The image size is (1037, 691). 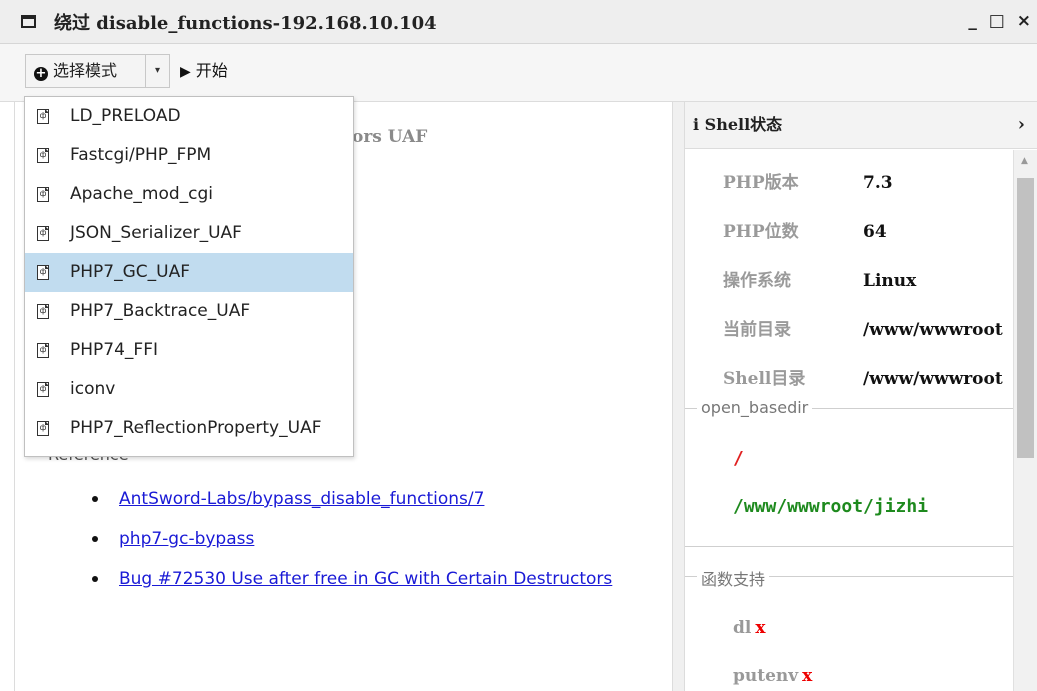 I want to click on menu-item-apache-mod-cgi: ф Apache_mod_cgi, so click(x=189, y=194).